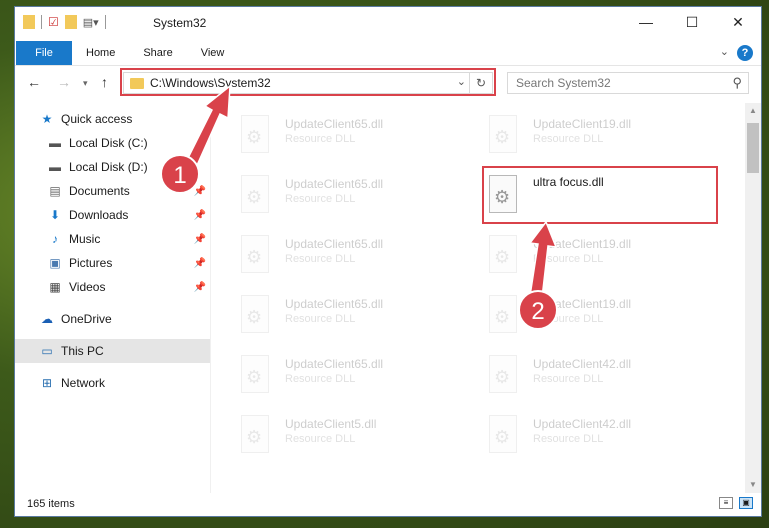 This screenshot has width=769, height=528. I want to click on sidebar-item-label: Music, so click(85, 239).